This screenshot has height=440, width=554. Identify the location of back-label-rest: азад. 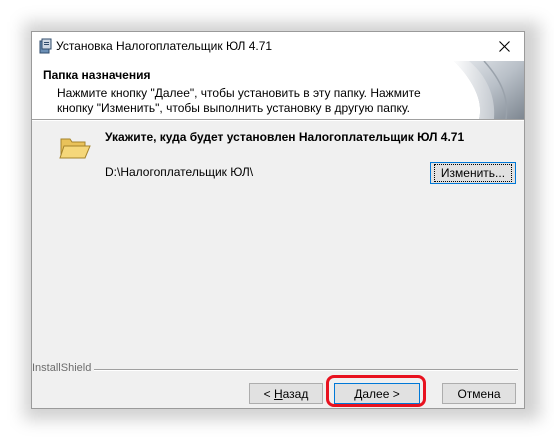
(295, 393).